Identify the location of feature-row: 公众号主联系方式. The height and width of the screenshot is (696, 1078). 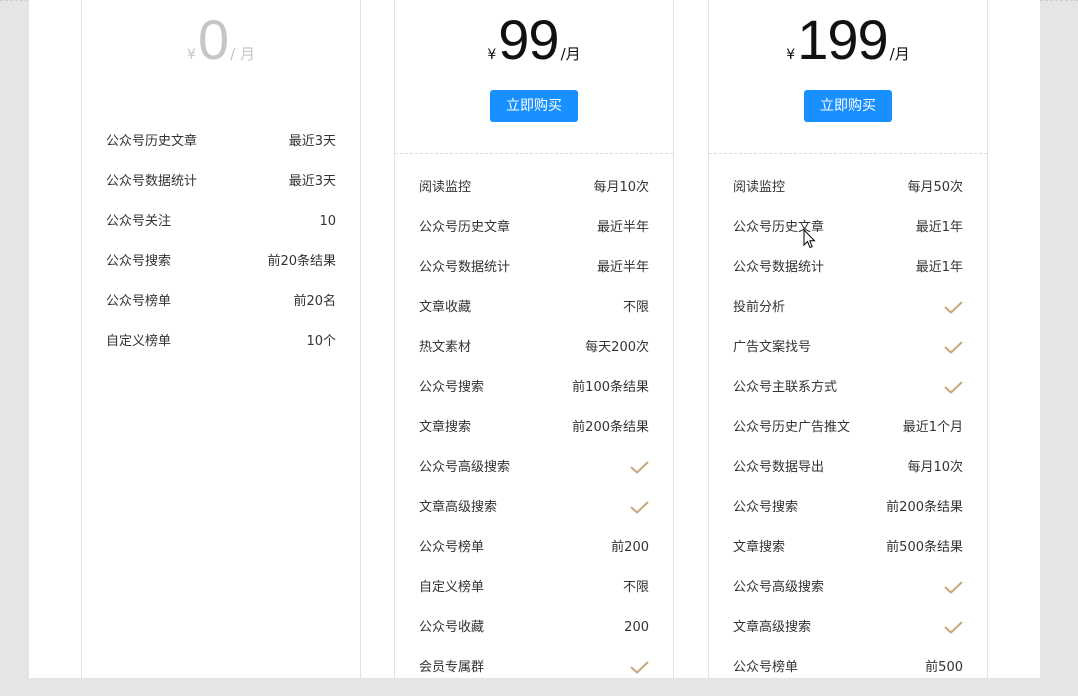
(848, 396).